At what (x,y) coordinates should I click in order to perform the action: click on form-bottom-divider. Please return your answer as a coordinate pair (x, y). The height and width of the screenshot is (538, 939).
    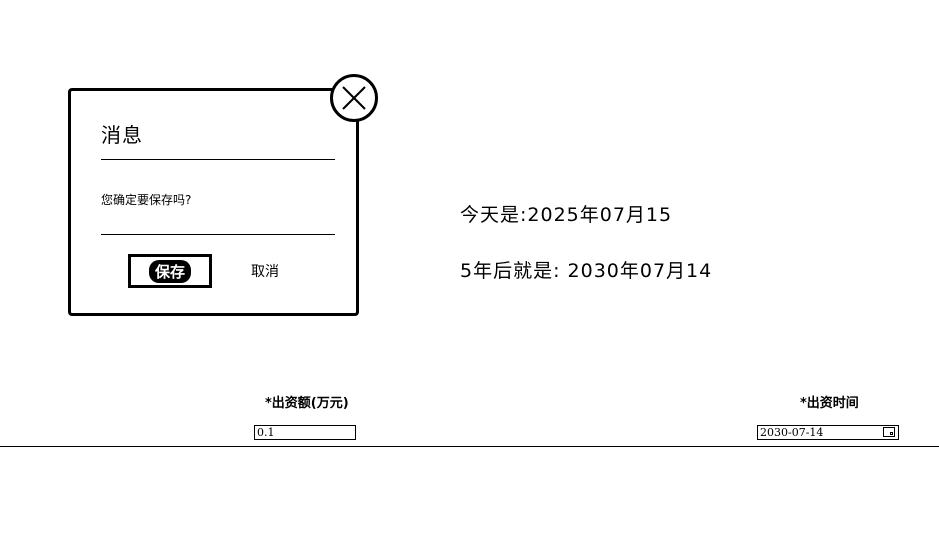
    Looking at the image, I should click on (469, 446).